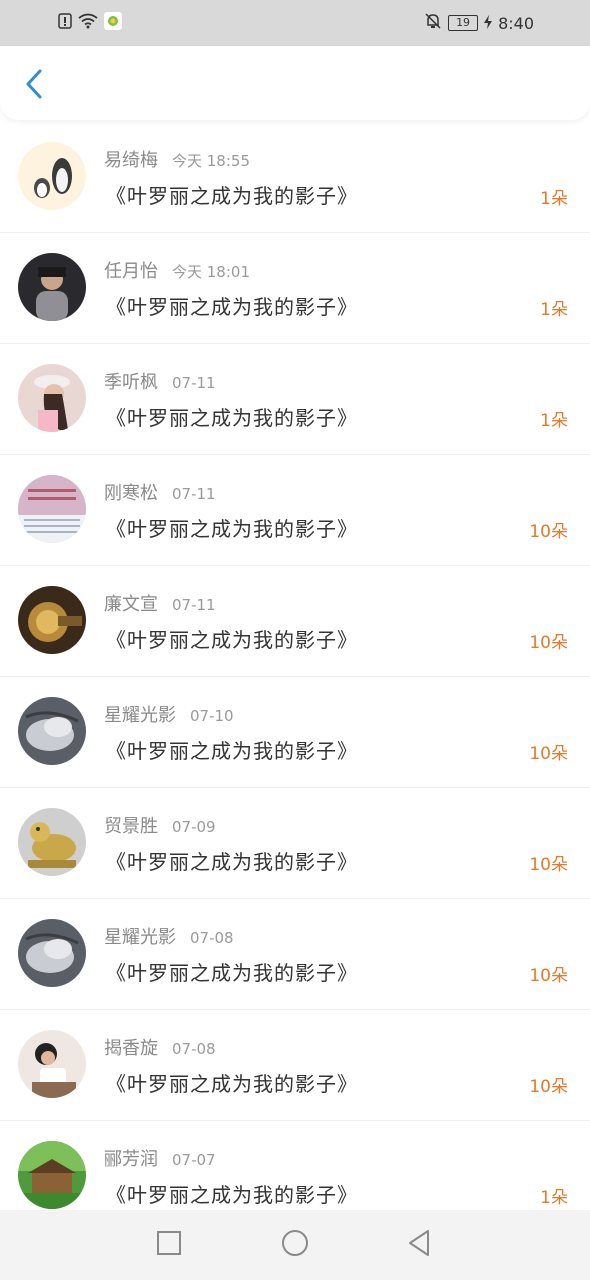 This screenshot has height=1280, width=590. I want to click on system-back-button, so click(419, 1245).